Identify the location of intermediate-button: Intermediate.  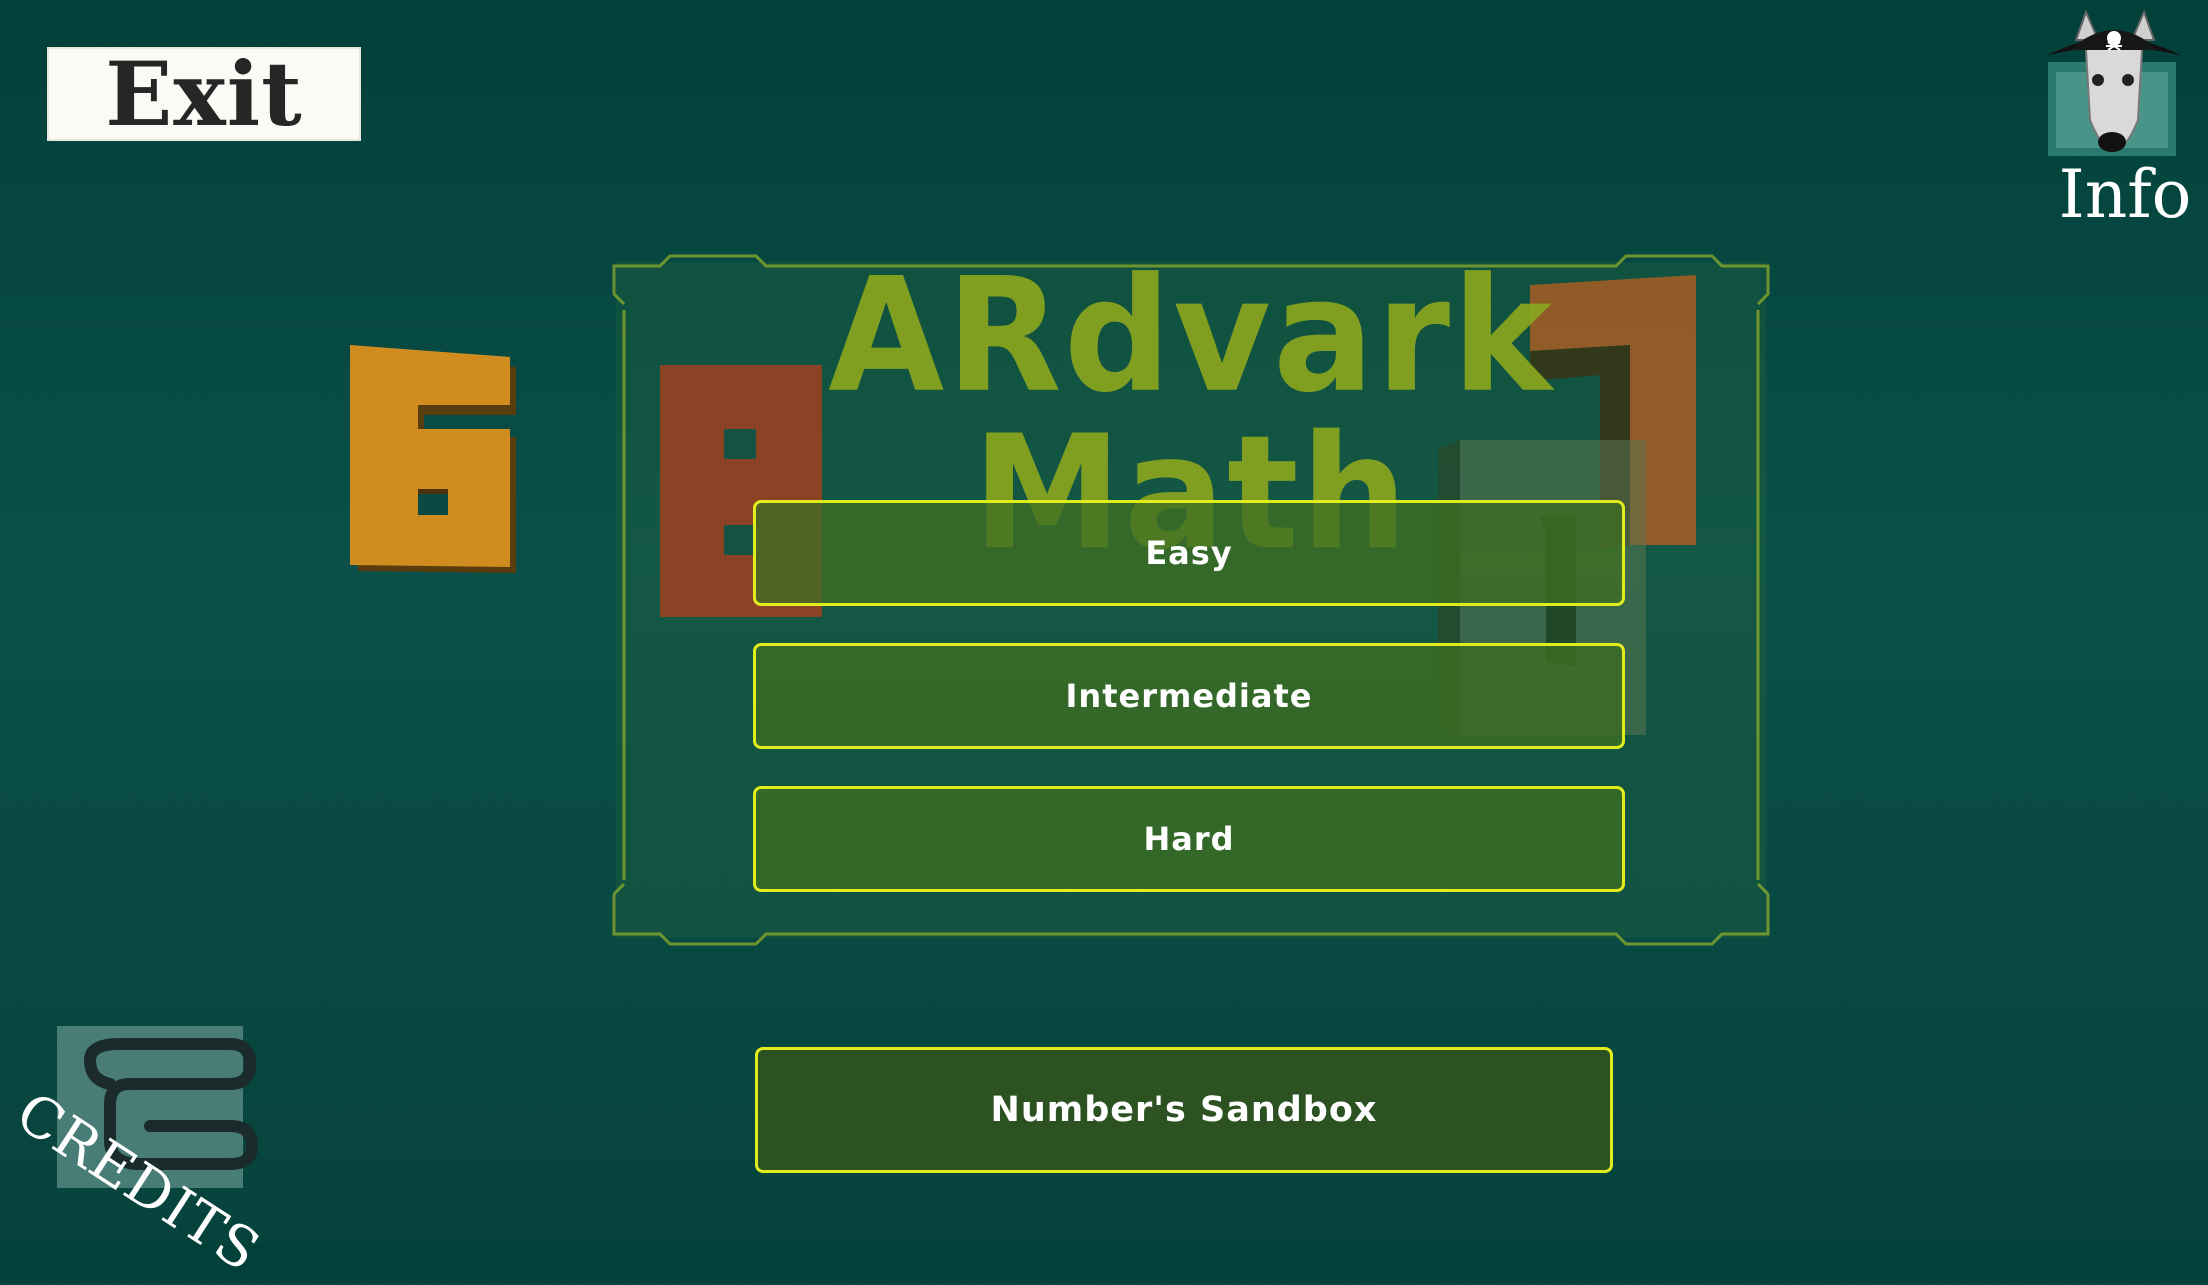
(1189, 696).